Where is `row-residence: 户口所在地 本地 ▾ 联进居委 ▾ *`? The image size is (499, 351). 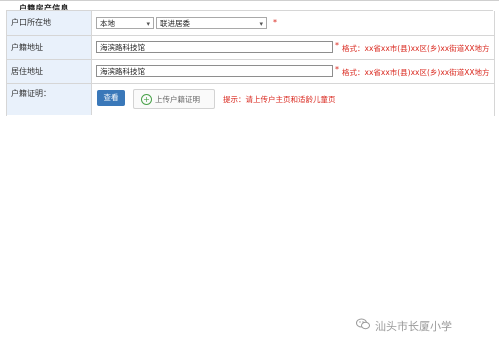 row-residence: 户口所在地 本地 ▾ 联进居委 ▾ * is located at coordinates (250, 23).